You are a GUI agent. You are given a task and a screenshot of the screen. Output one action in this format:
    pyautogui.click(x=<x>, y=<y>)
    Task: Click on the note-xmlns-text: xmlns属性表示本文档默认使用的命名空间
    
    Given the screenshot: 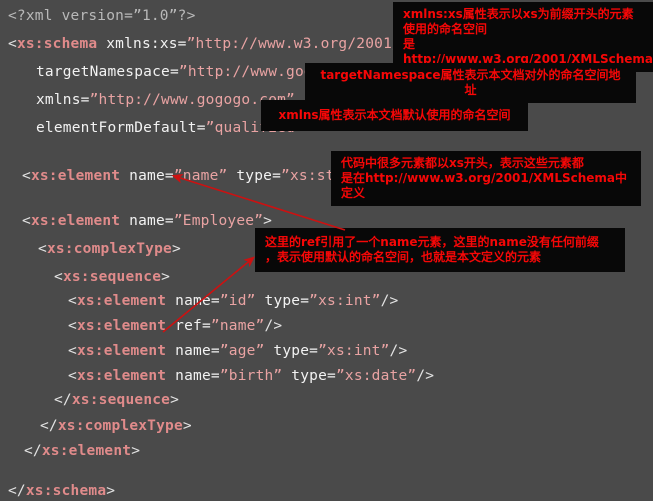 What is the action you would take?
    pyautogui.click(x=394, y=115)
    